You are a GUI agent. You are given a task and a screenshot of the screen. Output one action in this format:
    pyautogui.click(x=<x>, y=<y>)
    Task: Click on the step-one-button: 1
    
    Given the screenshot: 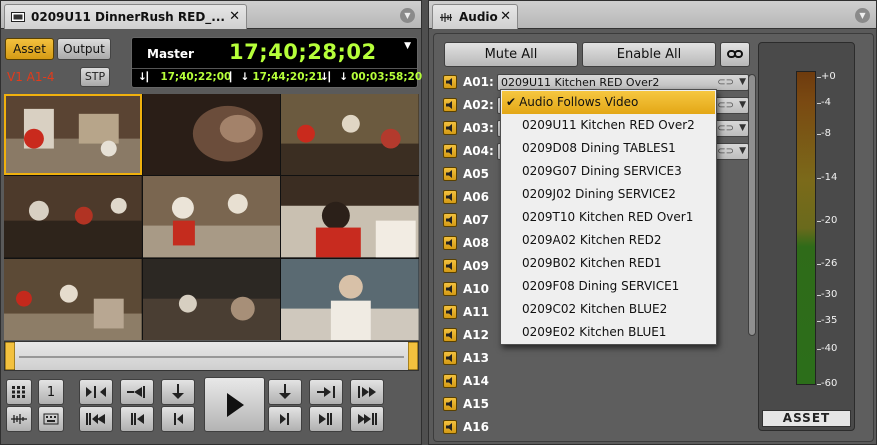 What is the action you would take?
    pyautogui.click(x=51, y=392)
    